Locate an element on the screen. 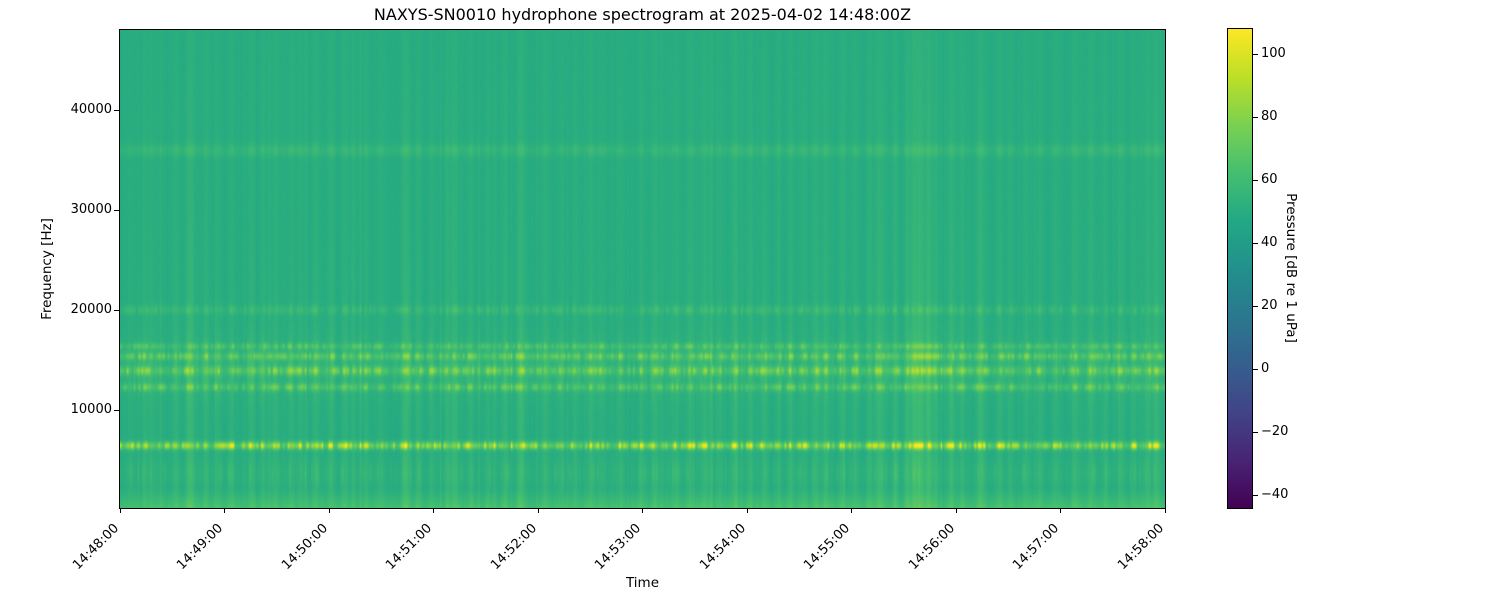  colorbar-tick-label: 40 is located at coordinates (1269, 243).